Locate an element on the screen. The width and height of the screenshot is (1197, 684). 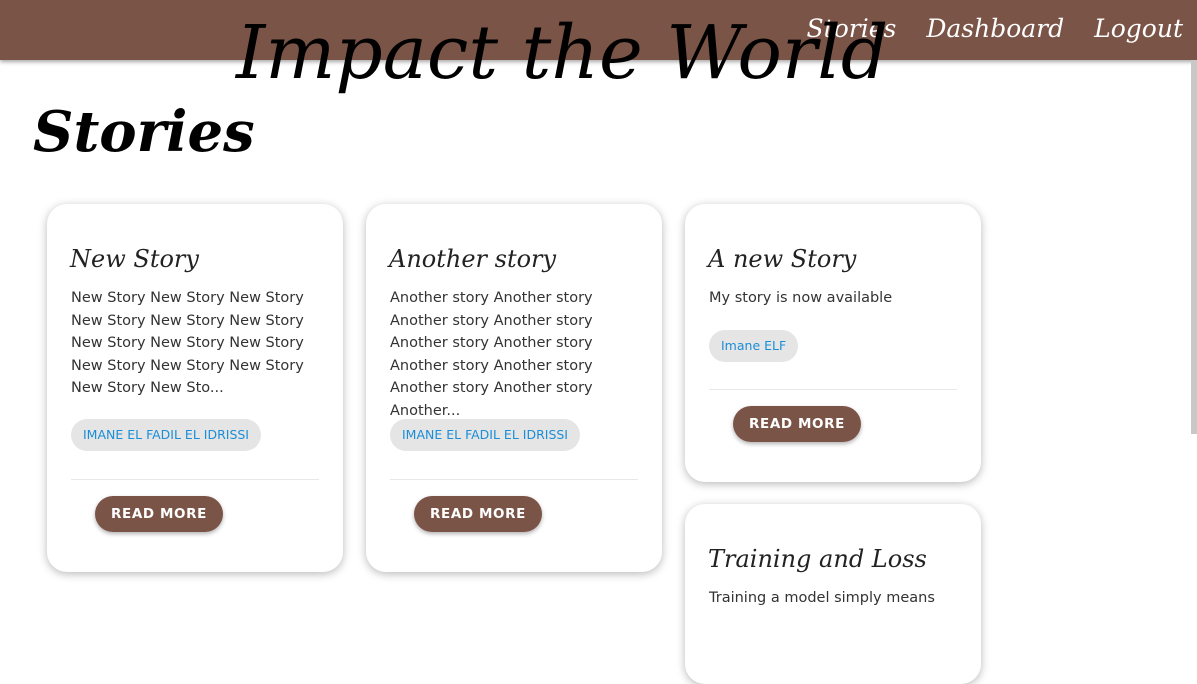
page-title: Stories is located at coordinates (144, 132).